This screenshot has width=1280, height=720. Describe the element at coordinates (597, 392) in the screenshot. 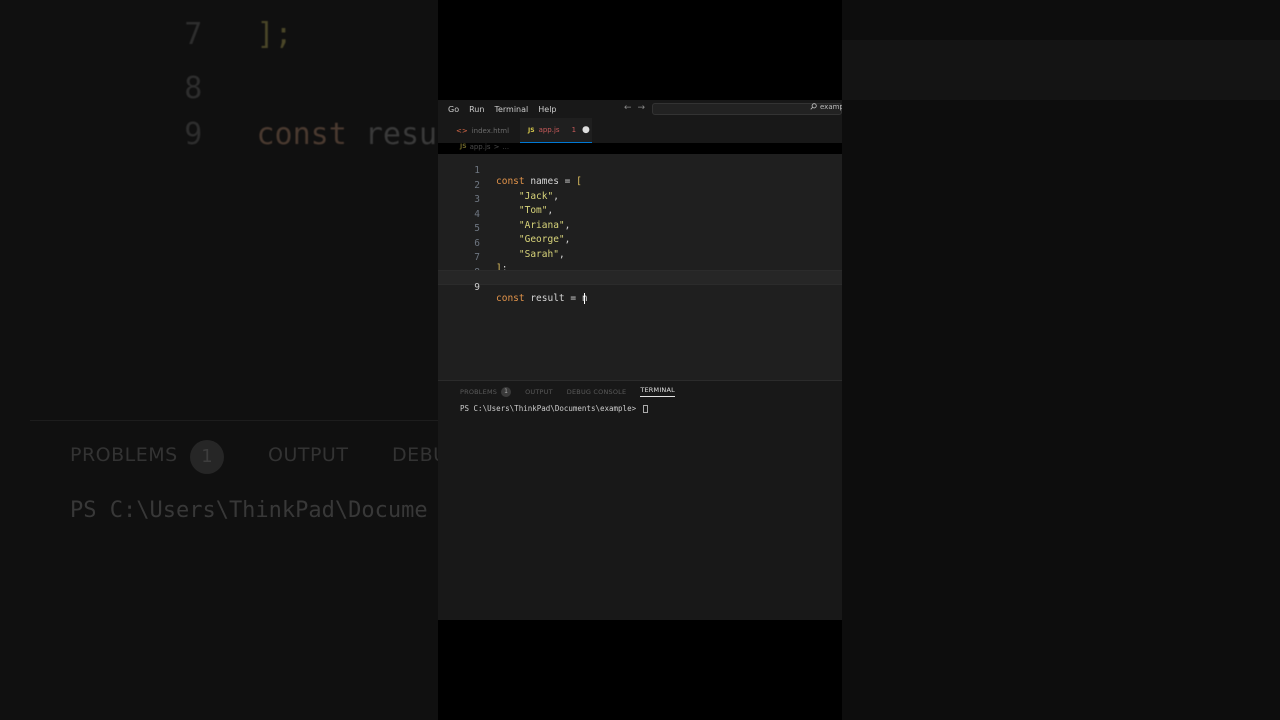

I see `tab-debug-console: DEBUG CONSOLE` at that location.